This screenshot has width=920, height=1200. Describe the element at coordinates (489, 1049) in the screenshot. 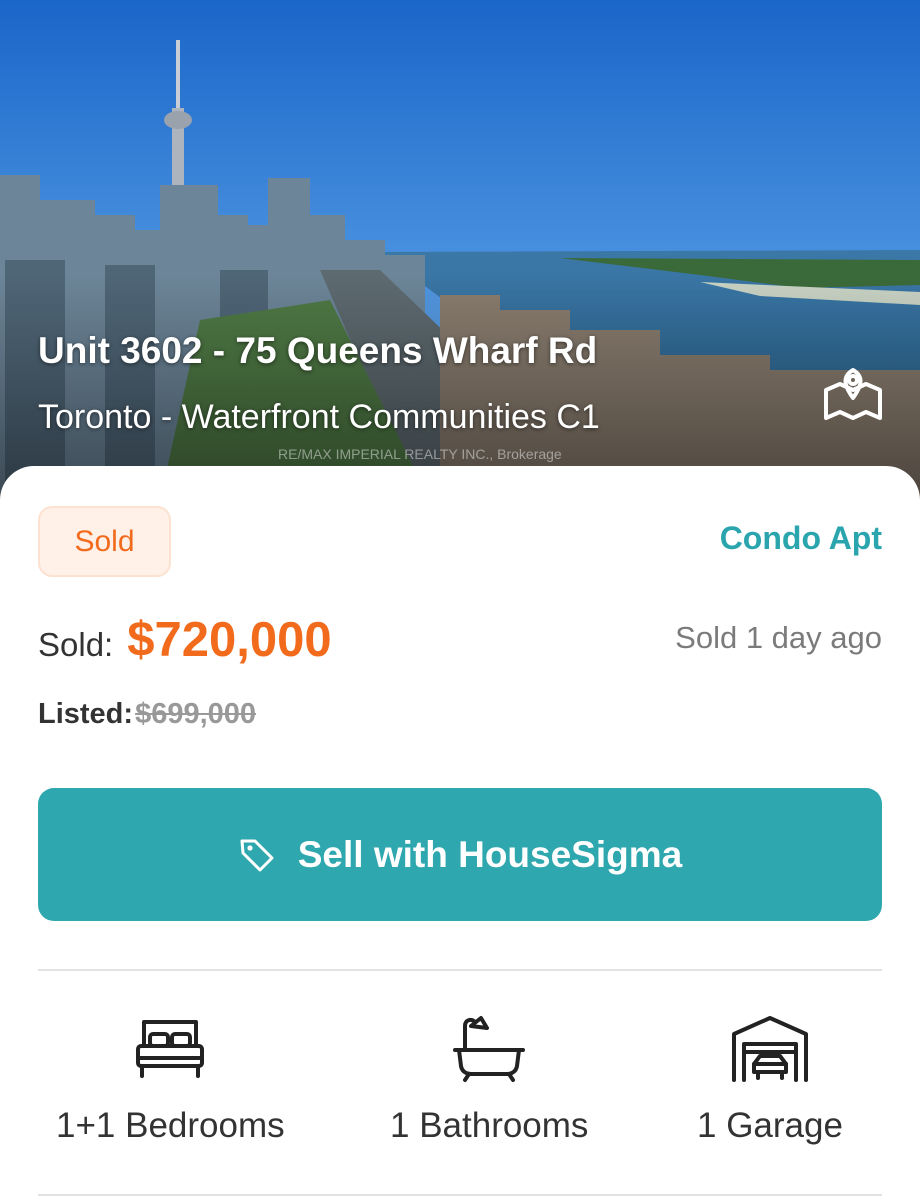

I see `bathtub-icon` at that location.